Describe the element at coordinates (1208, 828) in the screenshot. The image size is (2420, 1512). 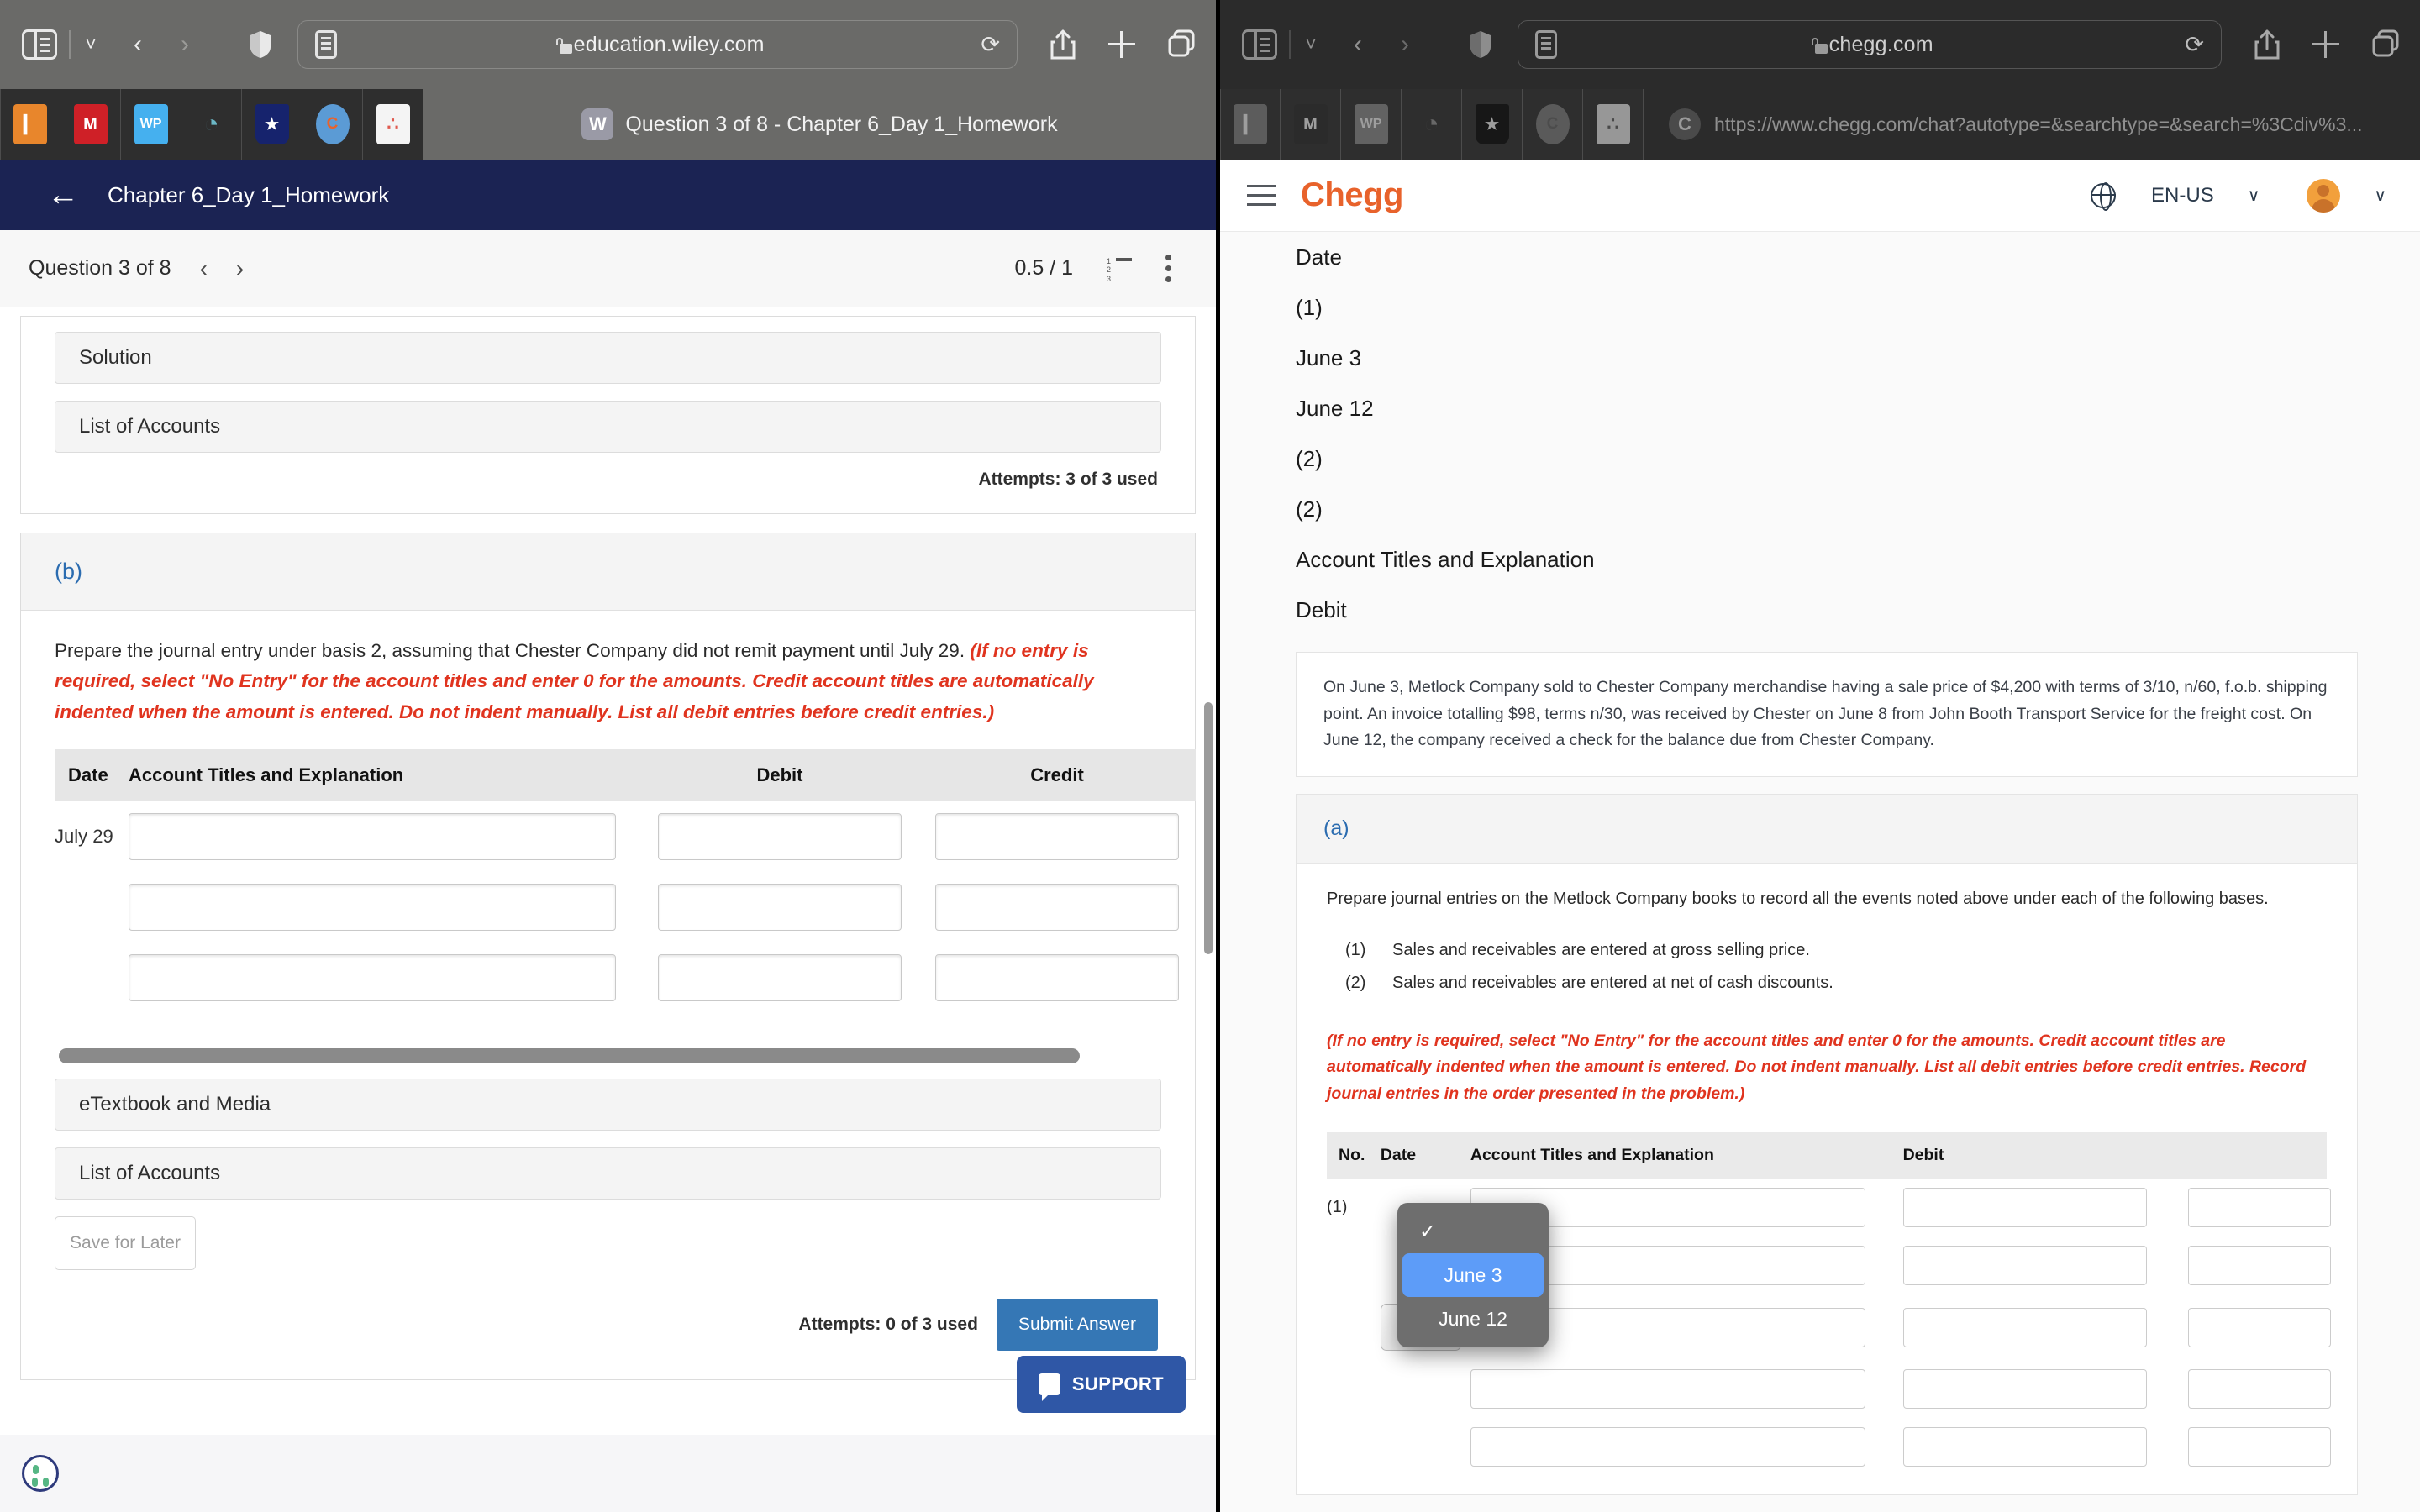
I see `page-scrollbar` at that location.